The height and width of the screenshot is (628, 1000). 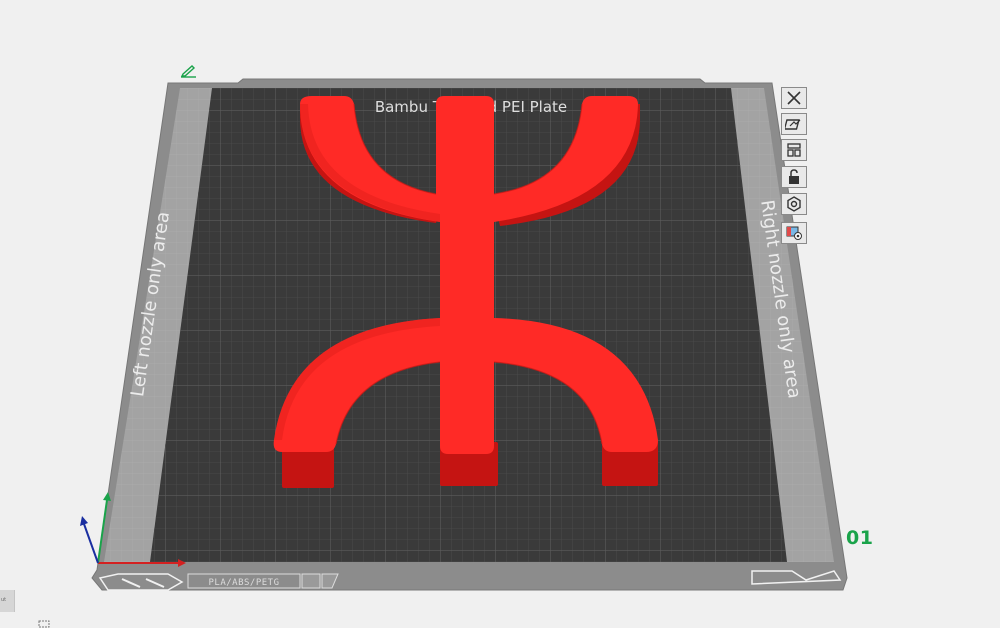 I want to click on close-icon, so click(x=794, y=98).